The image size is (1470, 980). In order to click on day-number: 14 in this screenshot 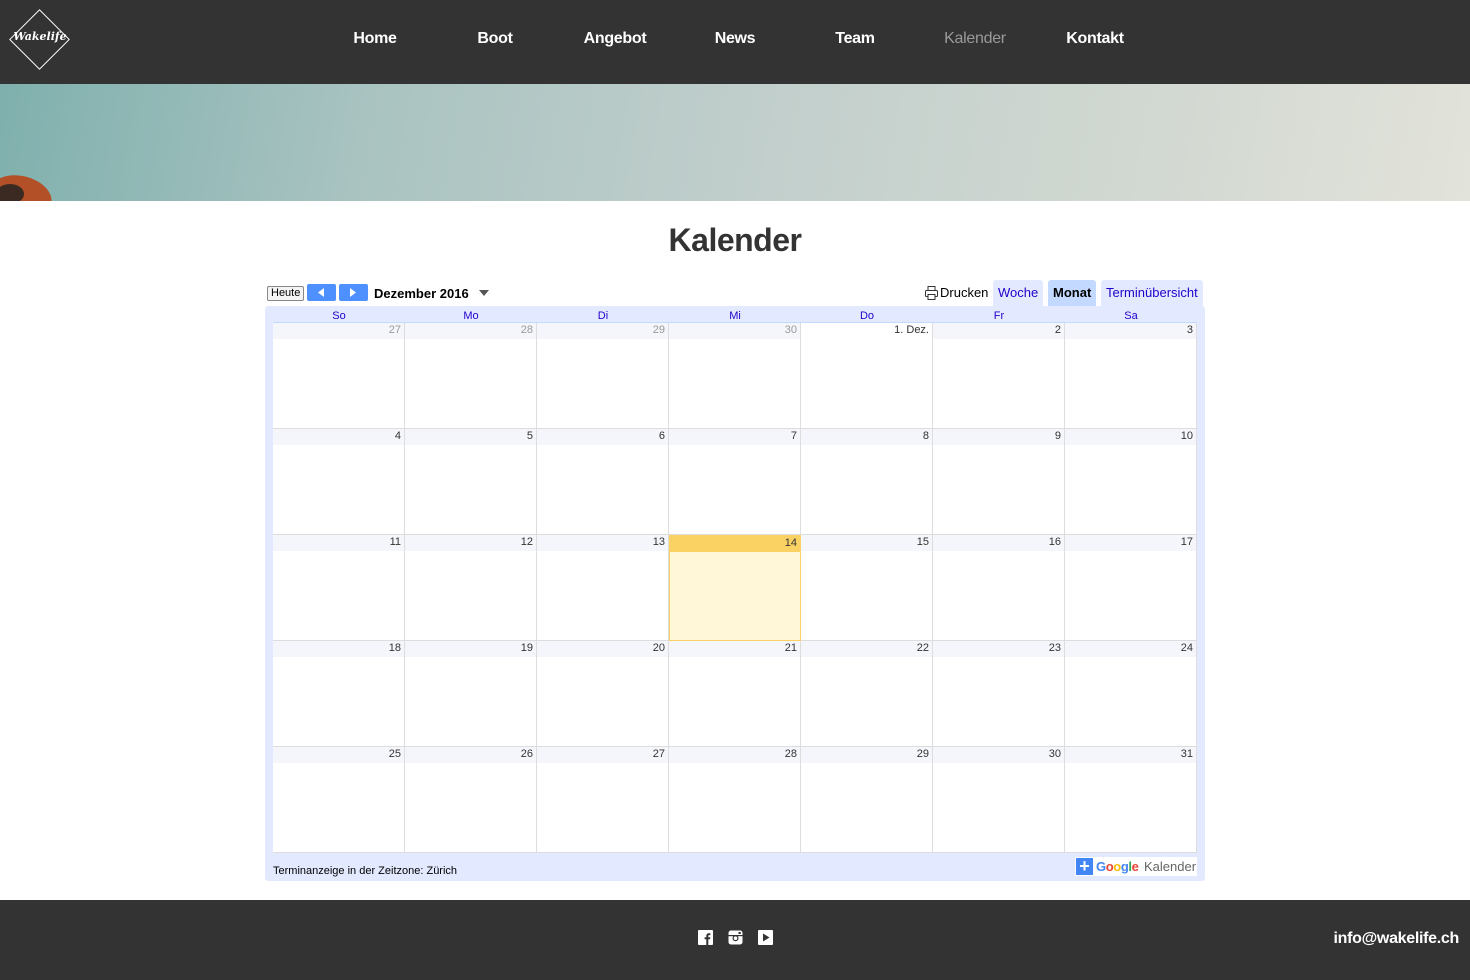, I will do `click(735, 544)`.